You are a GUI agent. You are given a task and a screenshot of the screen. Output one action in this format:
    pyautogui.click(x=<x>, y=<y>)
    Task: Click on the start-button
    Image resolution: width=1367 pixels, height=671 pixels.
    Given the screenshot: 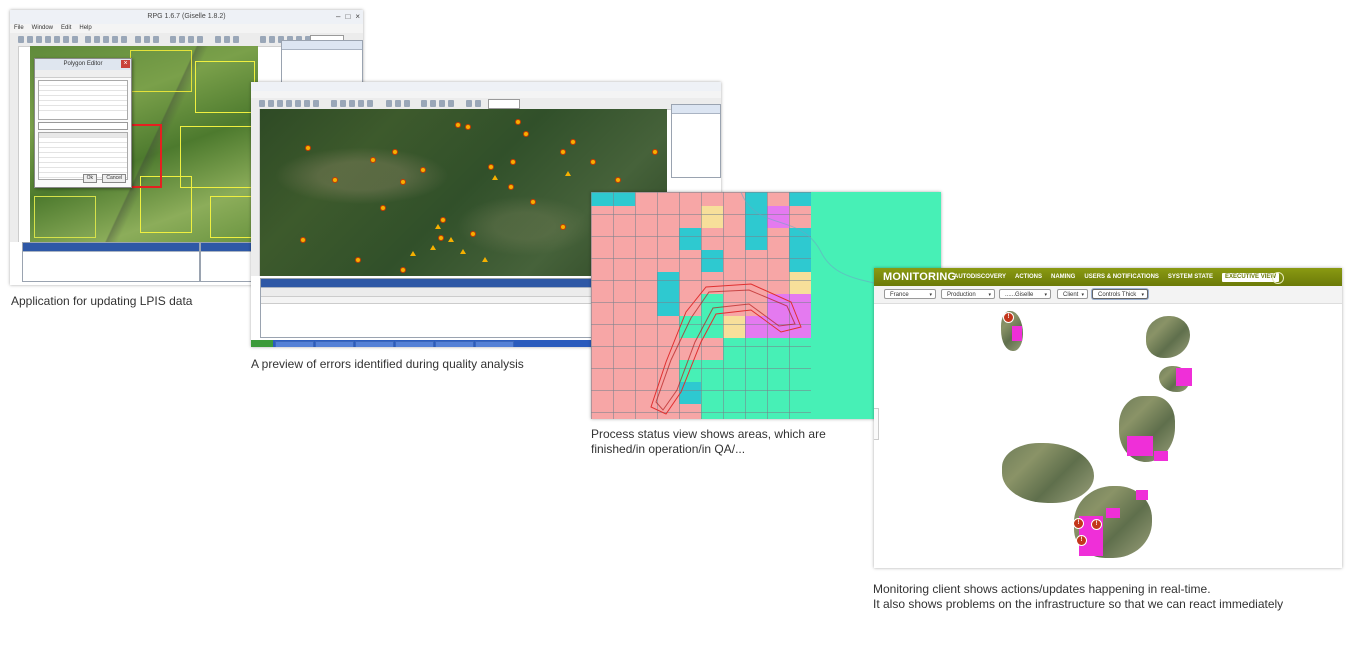 What is the action you would take?
    pyautogui.click(x=262, y=343)
    